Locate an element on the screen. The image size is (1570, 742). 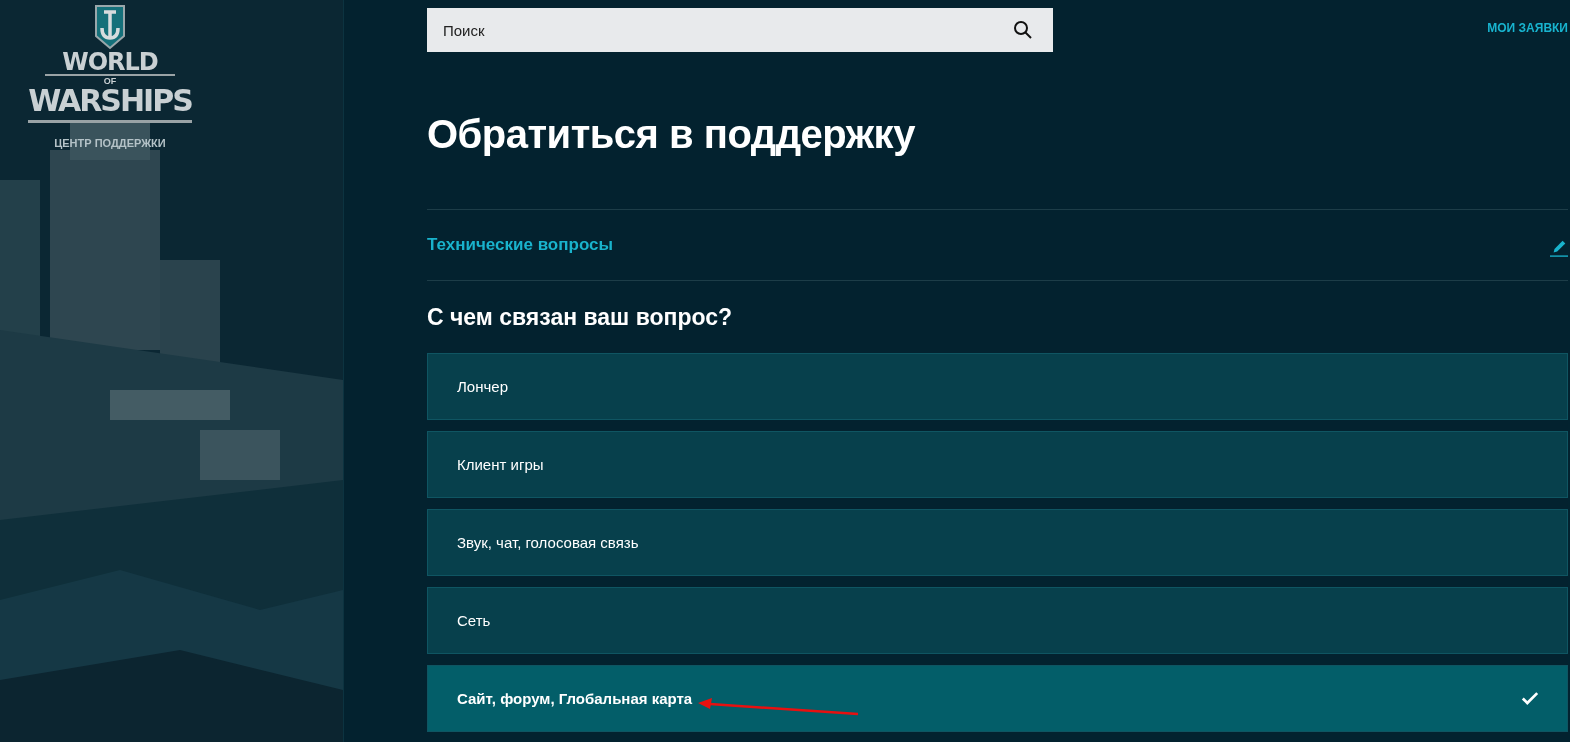
logo-text: WORLD is located at coordinates (110, 62).